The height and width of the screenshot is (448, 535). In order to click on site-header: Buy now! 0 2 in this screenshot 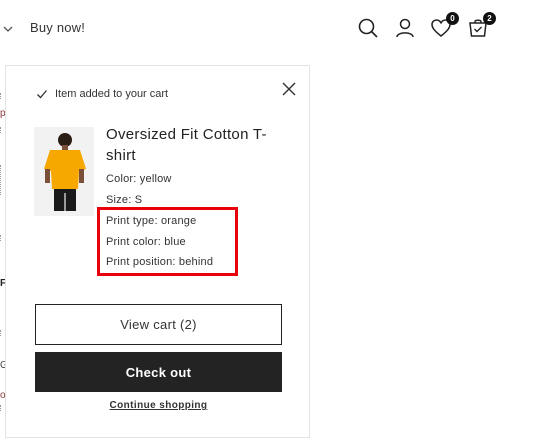, I will do `click(267, 30)`.